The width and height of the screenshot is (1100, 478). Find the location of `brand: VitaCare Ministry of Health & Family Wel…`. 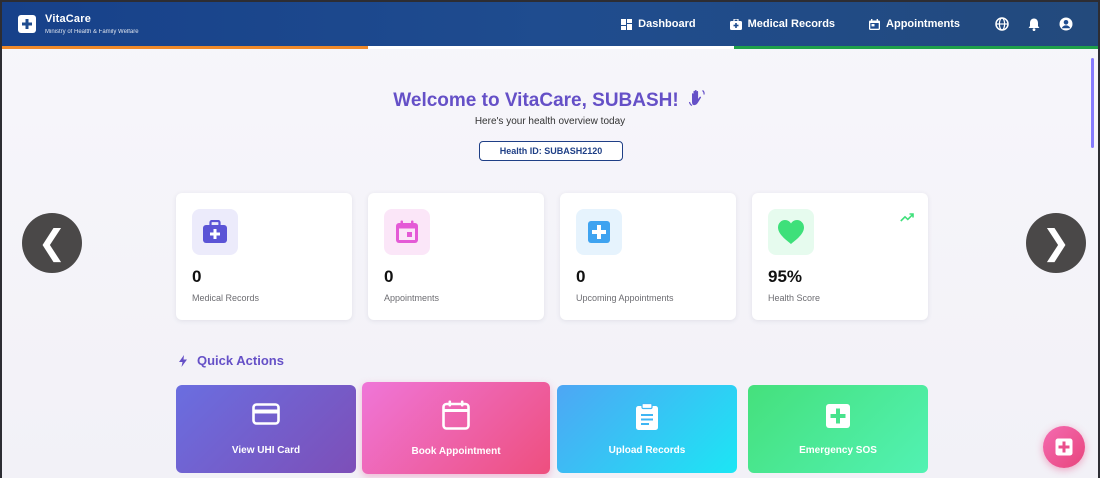

brand: VitaCare Ministry of Health & Family Wel… is located at coordinates (78, 24).